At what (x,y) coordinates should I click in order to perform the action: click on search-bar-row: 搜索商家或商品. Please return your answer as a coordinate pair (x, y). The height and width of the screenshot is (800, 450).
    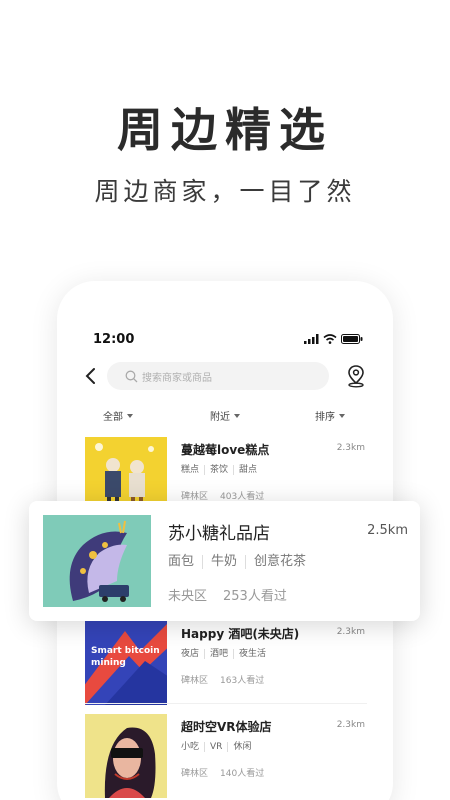
    Looking at the image, I should click on (225, 376).